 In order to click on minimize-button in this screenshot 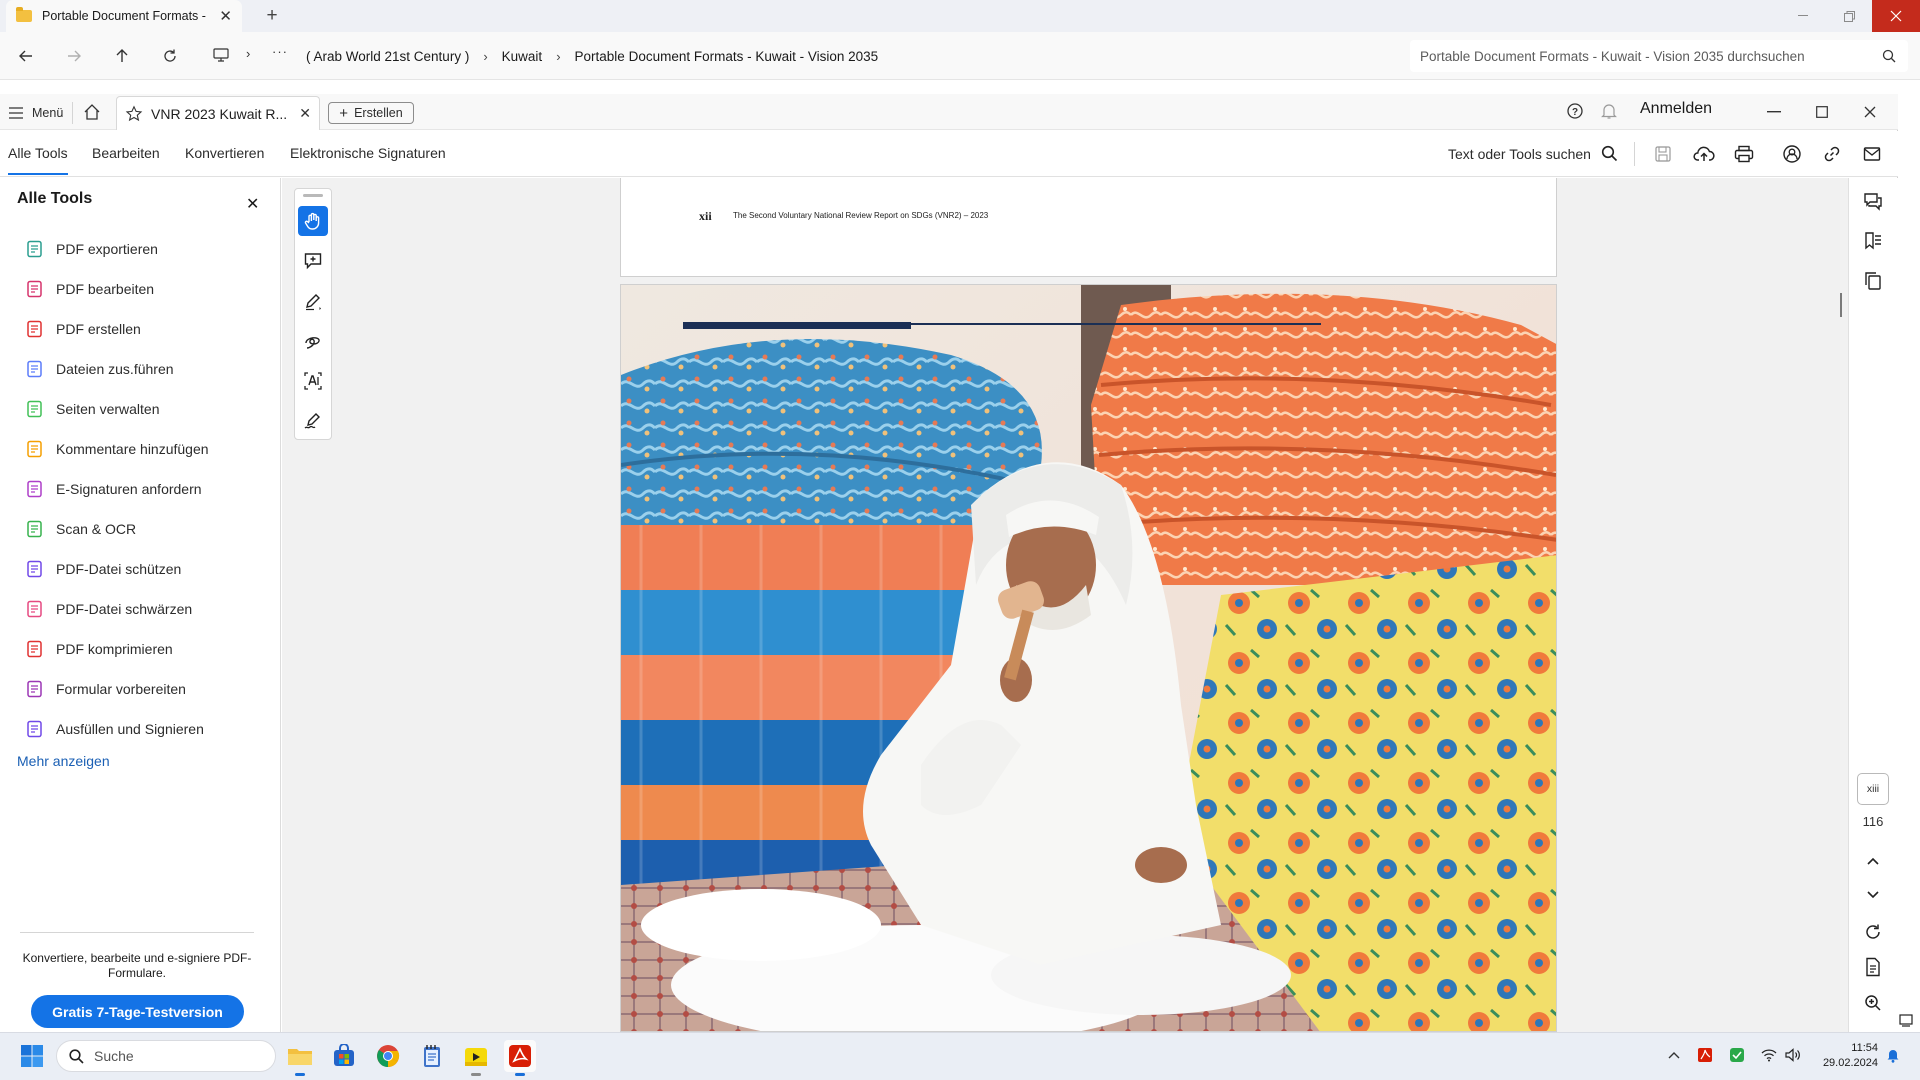, I will do `click(1803, 16)`.